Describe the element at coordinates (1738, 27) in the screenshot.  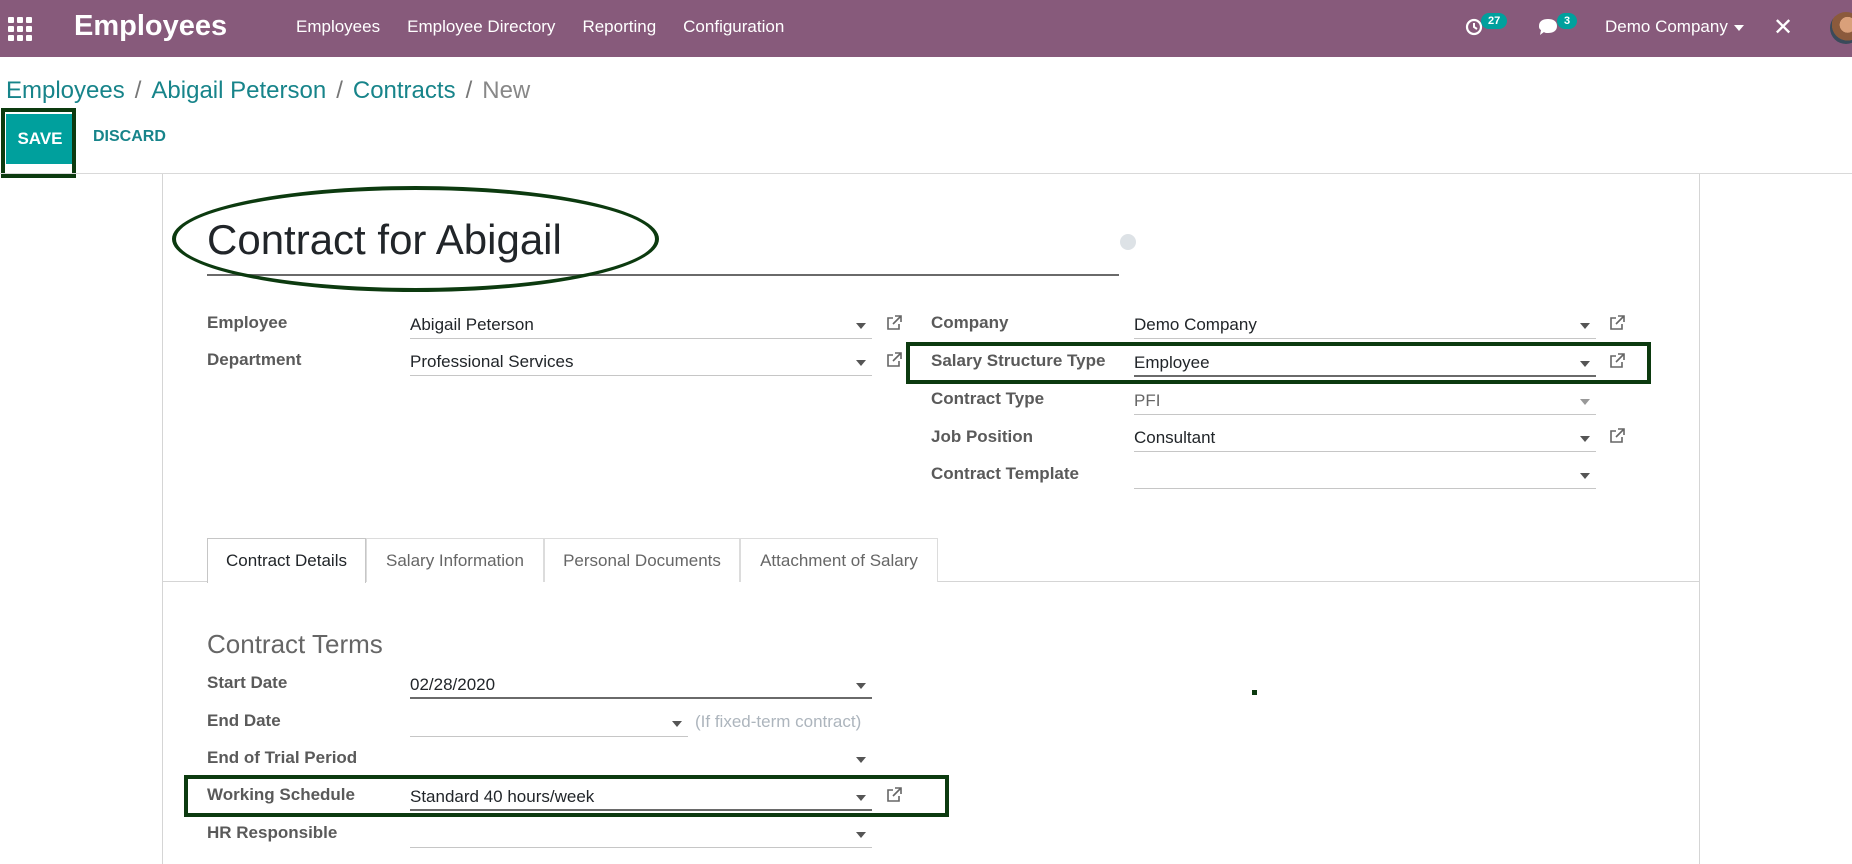
I see `chevron-down-icon` at that location.